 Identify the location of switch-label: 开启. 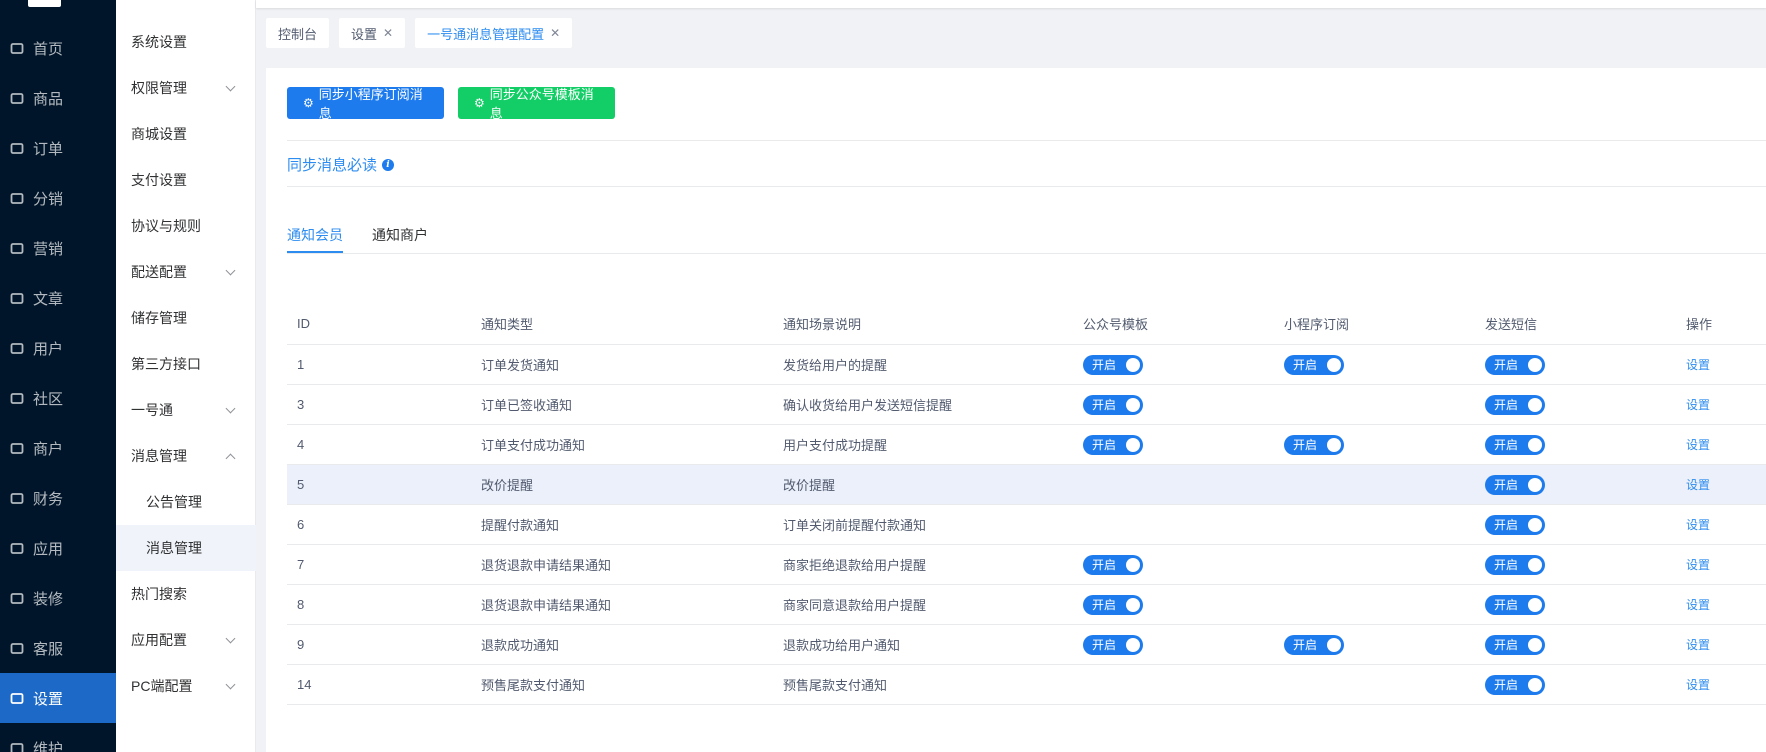
(1305, 365).